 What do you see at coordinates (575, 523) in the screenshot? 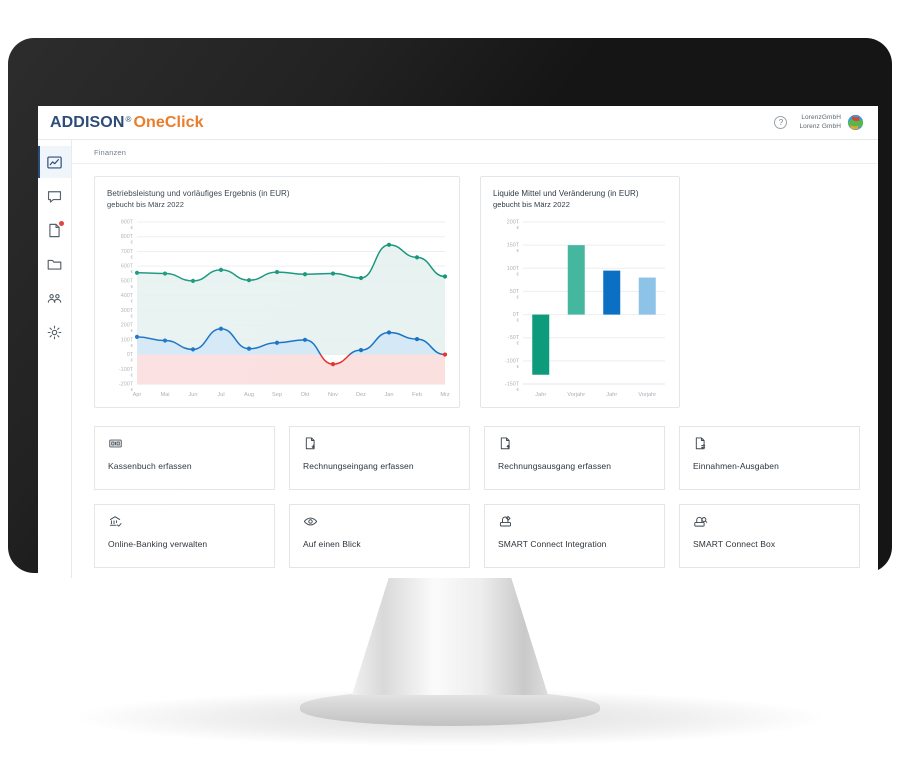
I see `smart-connect-icon` at bounding box center [575, 523].